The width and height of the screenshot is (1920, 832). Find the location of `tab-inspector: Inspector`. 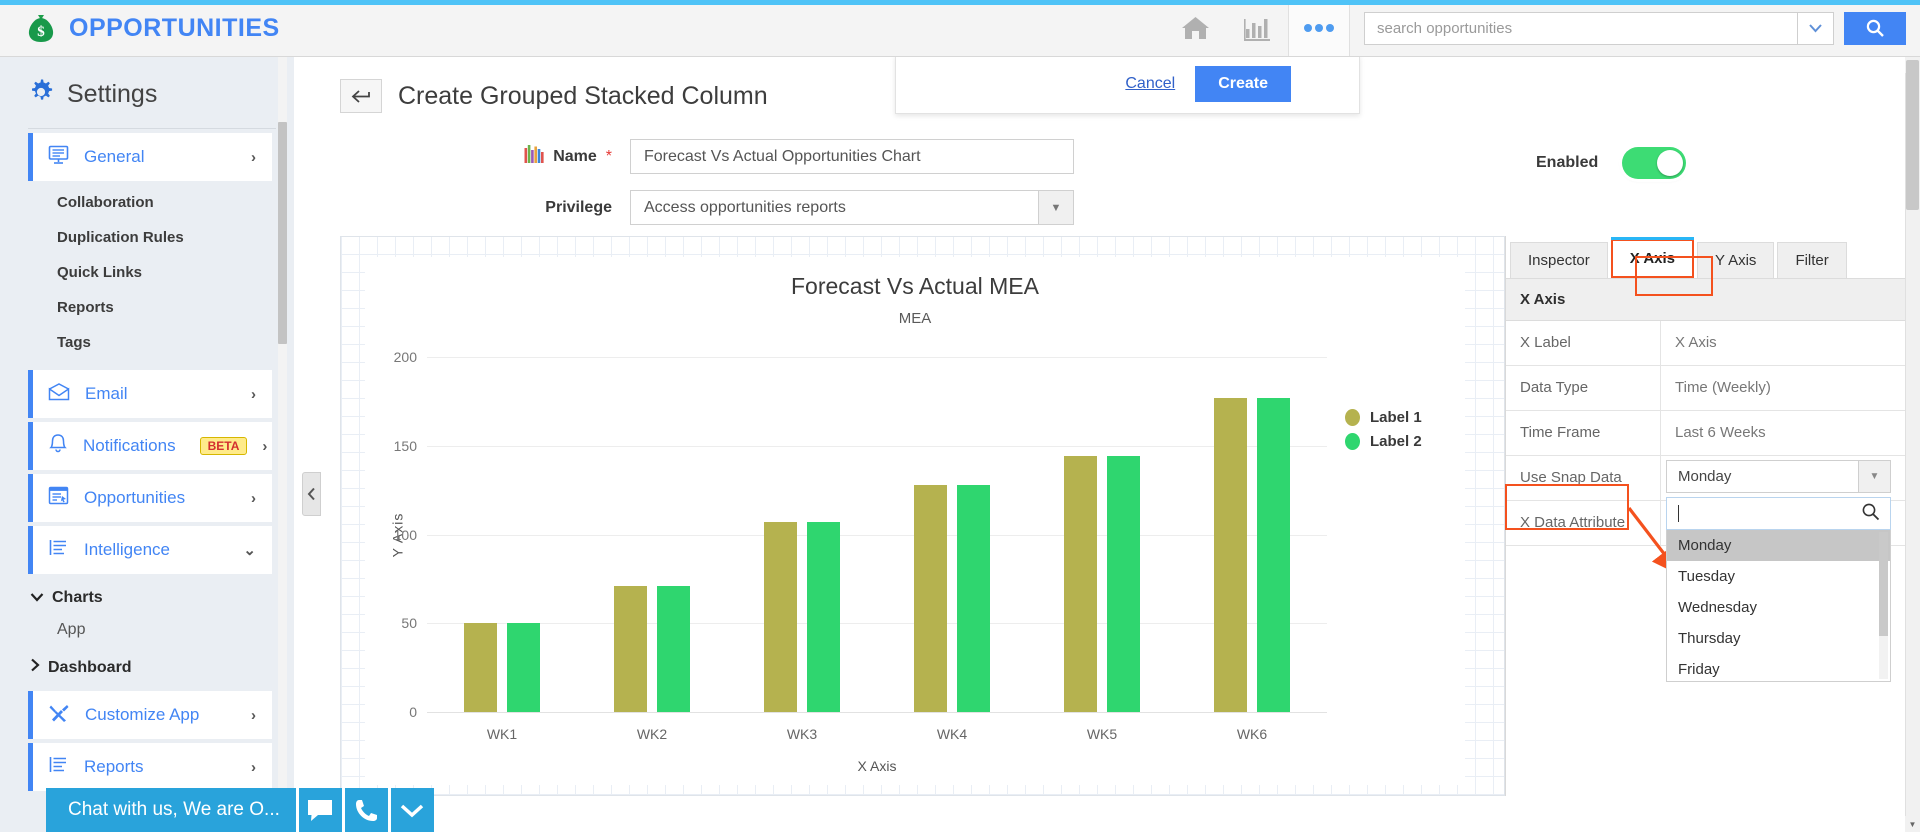

tab-inspector: Inspector is located at coordinates (1559, 260).